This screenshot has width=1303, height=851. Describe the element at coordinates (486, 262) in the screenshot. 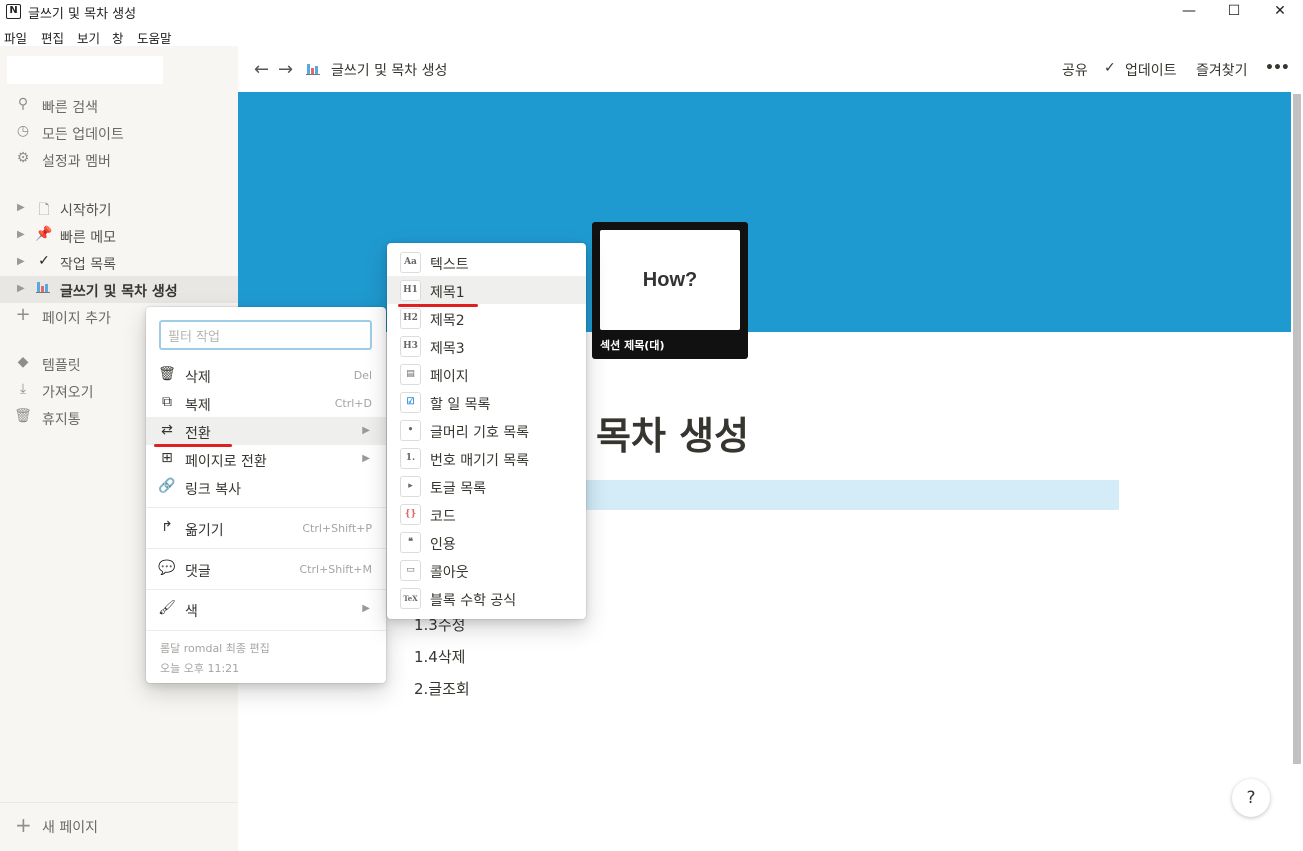

I see `turn-into-text: Aa 텍스트` at that location.